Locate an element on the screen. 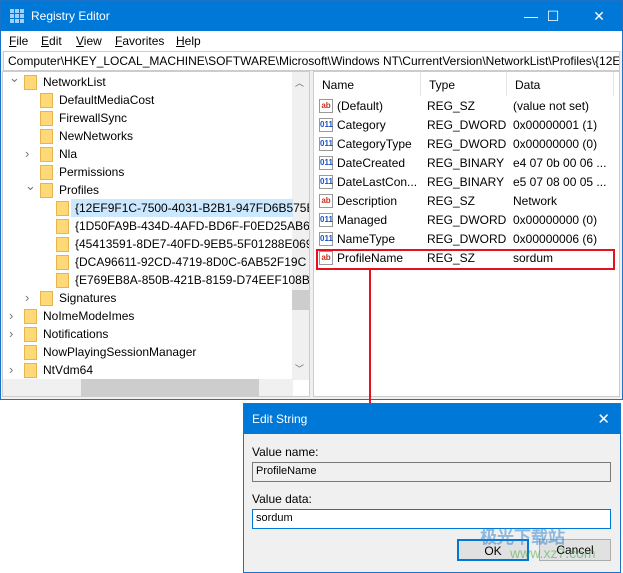 This screenshot has height=573, width=623. value-name-field: ProfileName is located at coordinates (431, 472).